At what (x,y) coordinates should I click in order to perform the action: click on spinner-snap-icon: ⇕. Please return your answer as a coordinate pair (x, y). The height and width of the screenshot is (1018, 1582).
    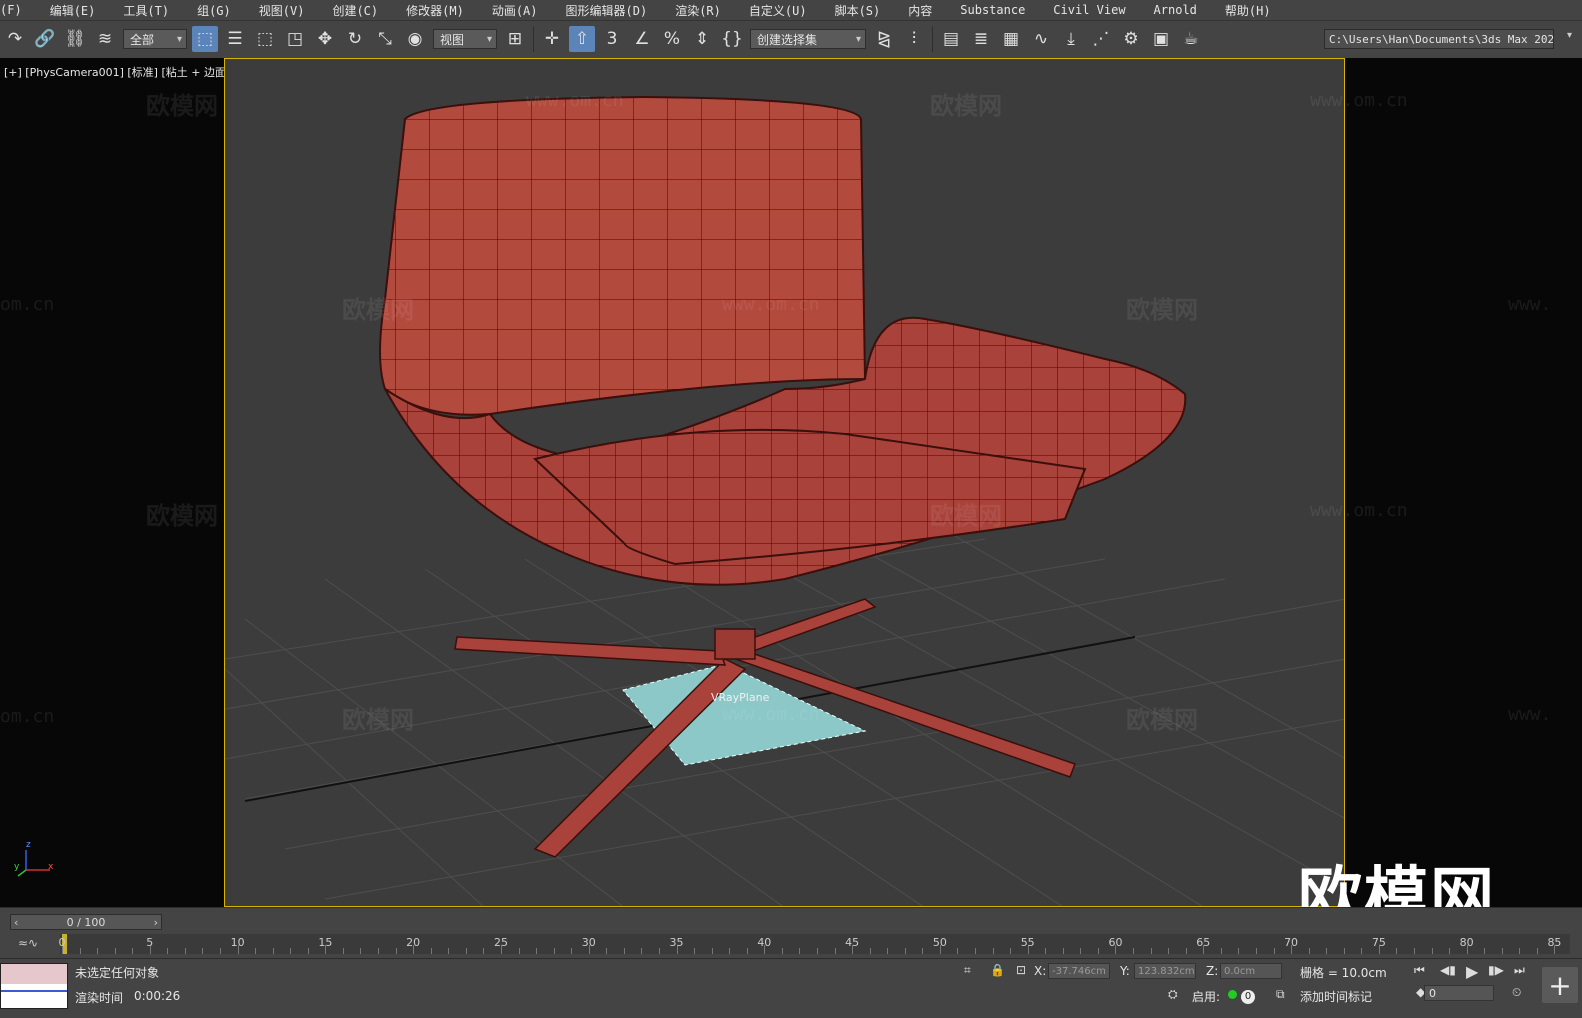
    Looking at the image, I should click on (702, 39).